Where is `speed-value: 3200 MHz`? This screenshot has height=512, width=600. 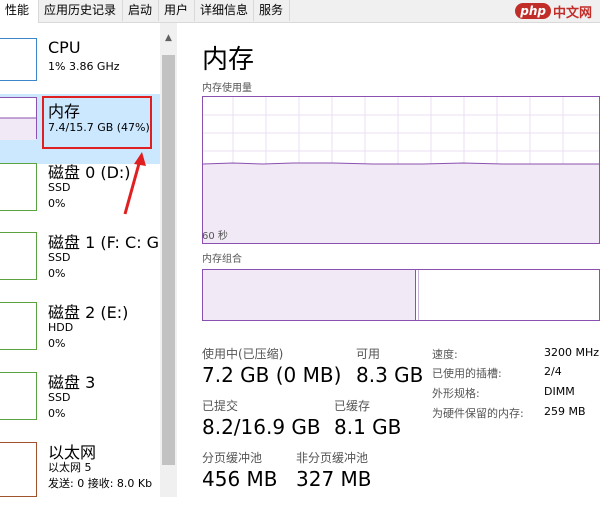
speed-value: 3200 MHz is located at coordinates (572, 352).